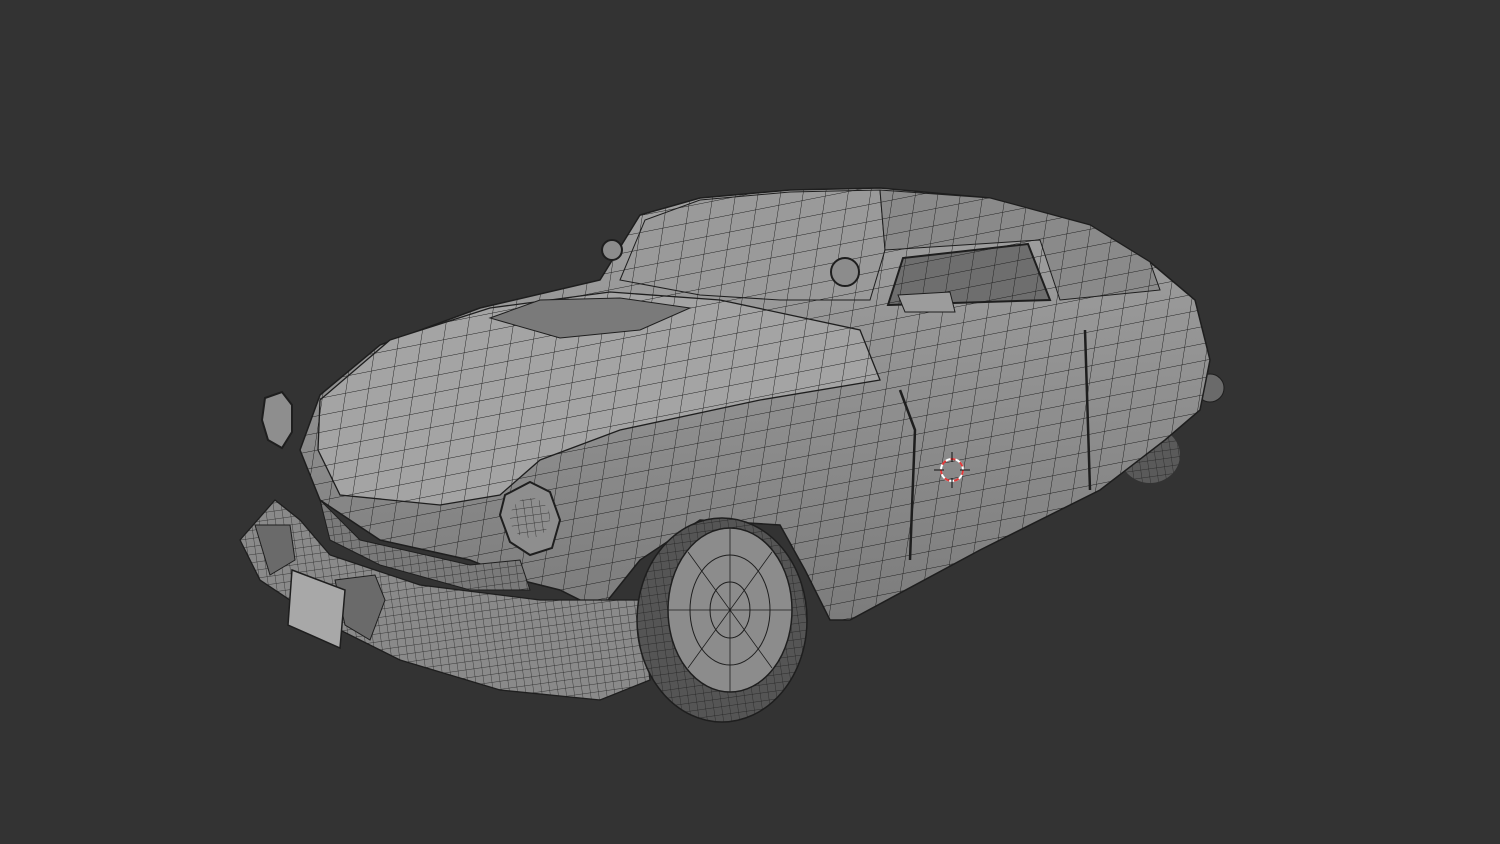 Image resolution: width=1500 pixels, height=844 pixels. I want to click on spotlight-left, so click(612, 250).